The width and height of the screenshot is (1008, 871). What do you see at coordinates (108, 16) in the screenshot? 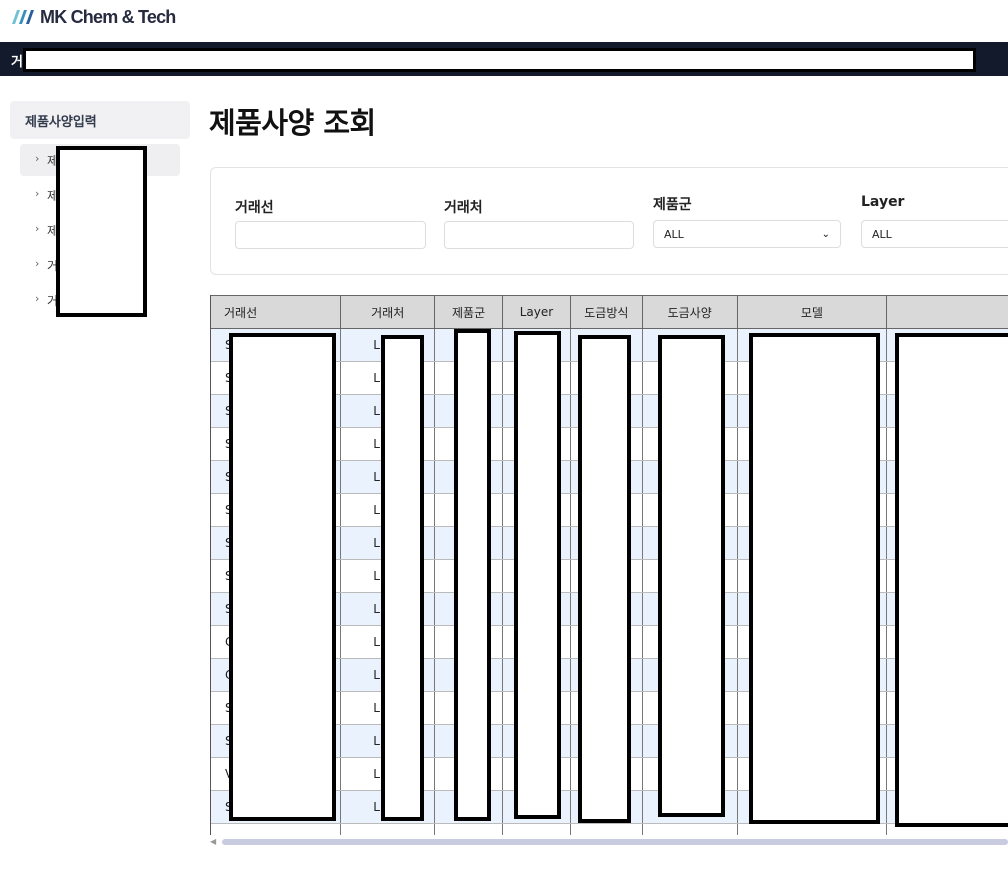
I see `brand-name: MK Chem & Tech` at bounding box center [108, 16].